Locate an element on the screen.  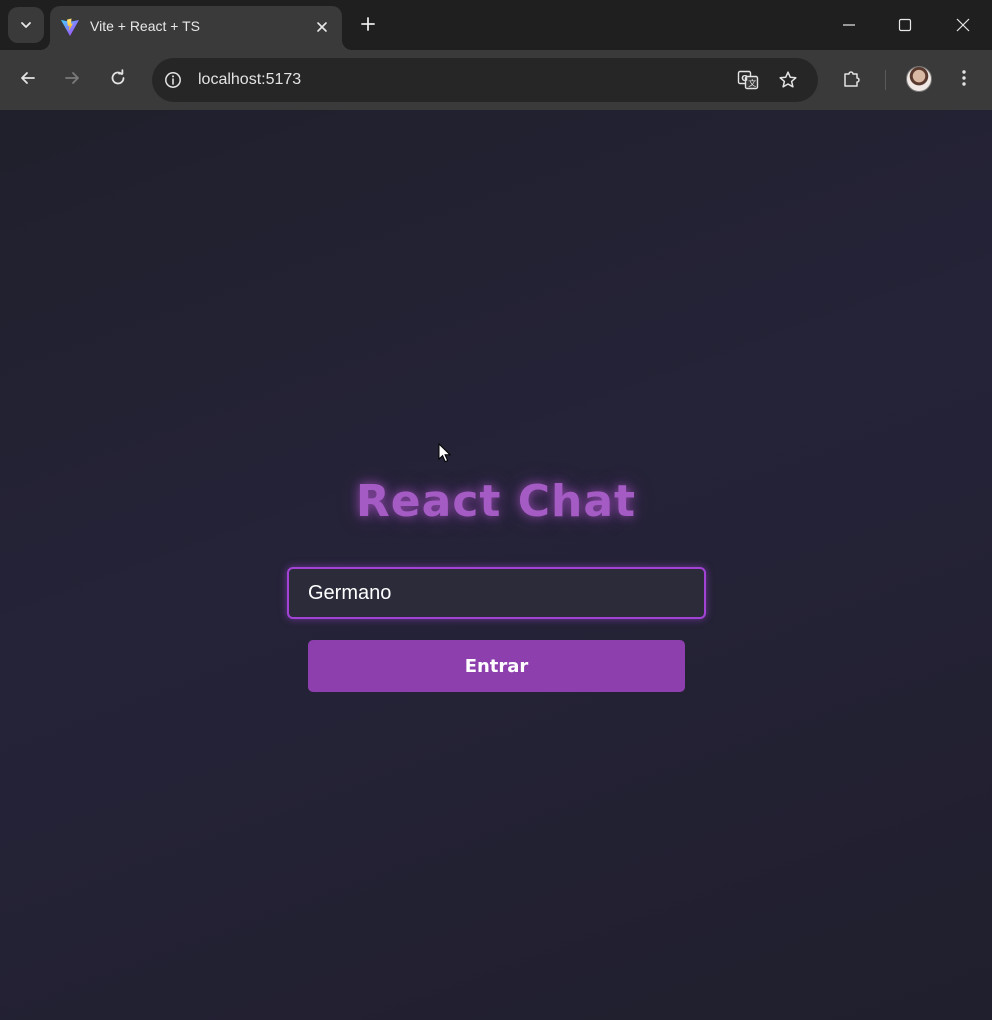
vite-icon is located at coordinates (70, 27).